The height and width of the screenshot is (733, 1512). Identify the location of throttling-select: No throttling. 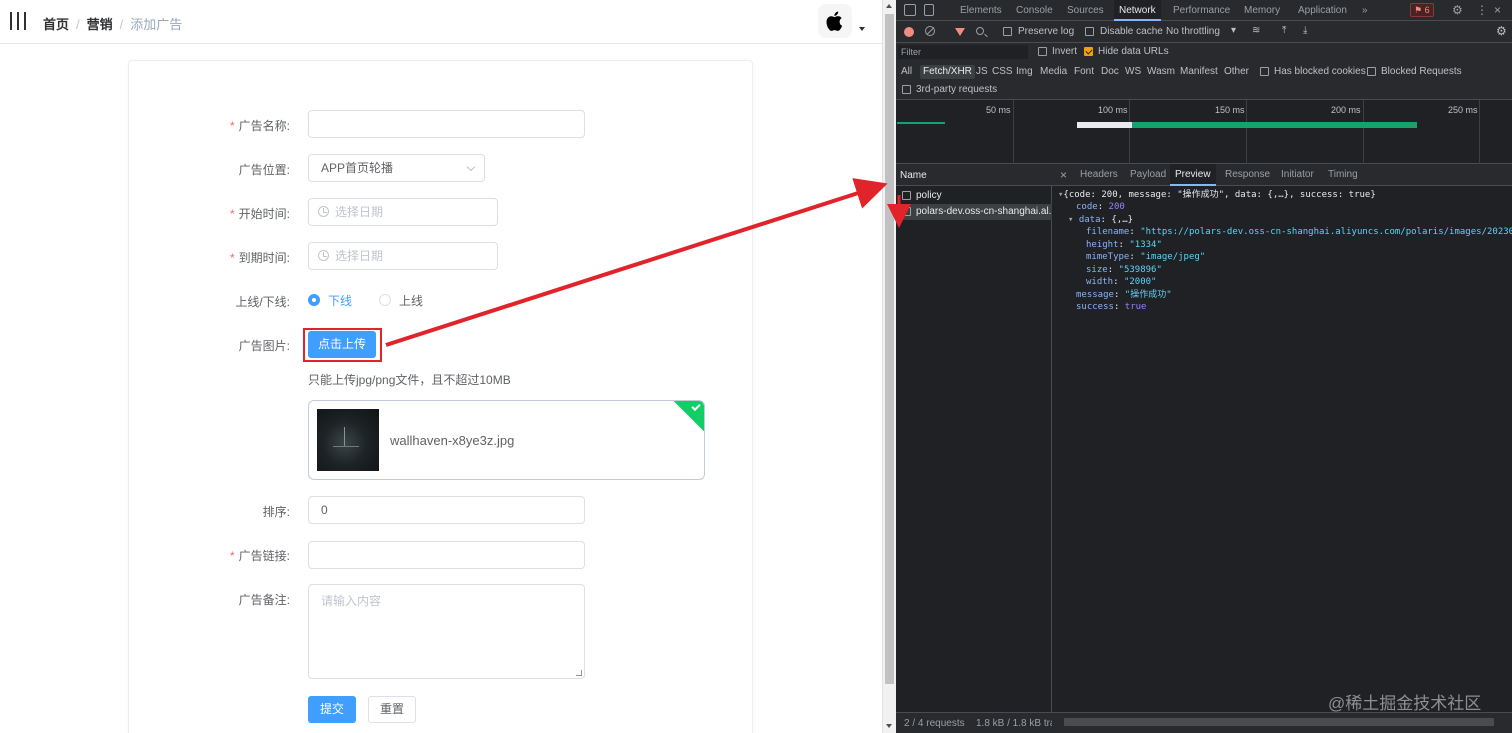
(1193, 31).